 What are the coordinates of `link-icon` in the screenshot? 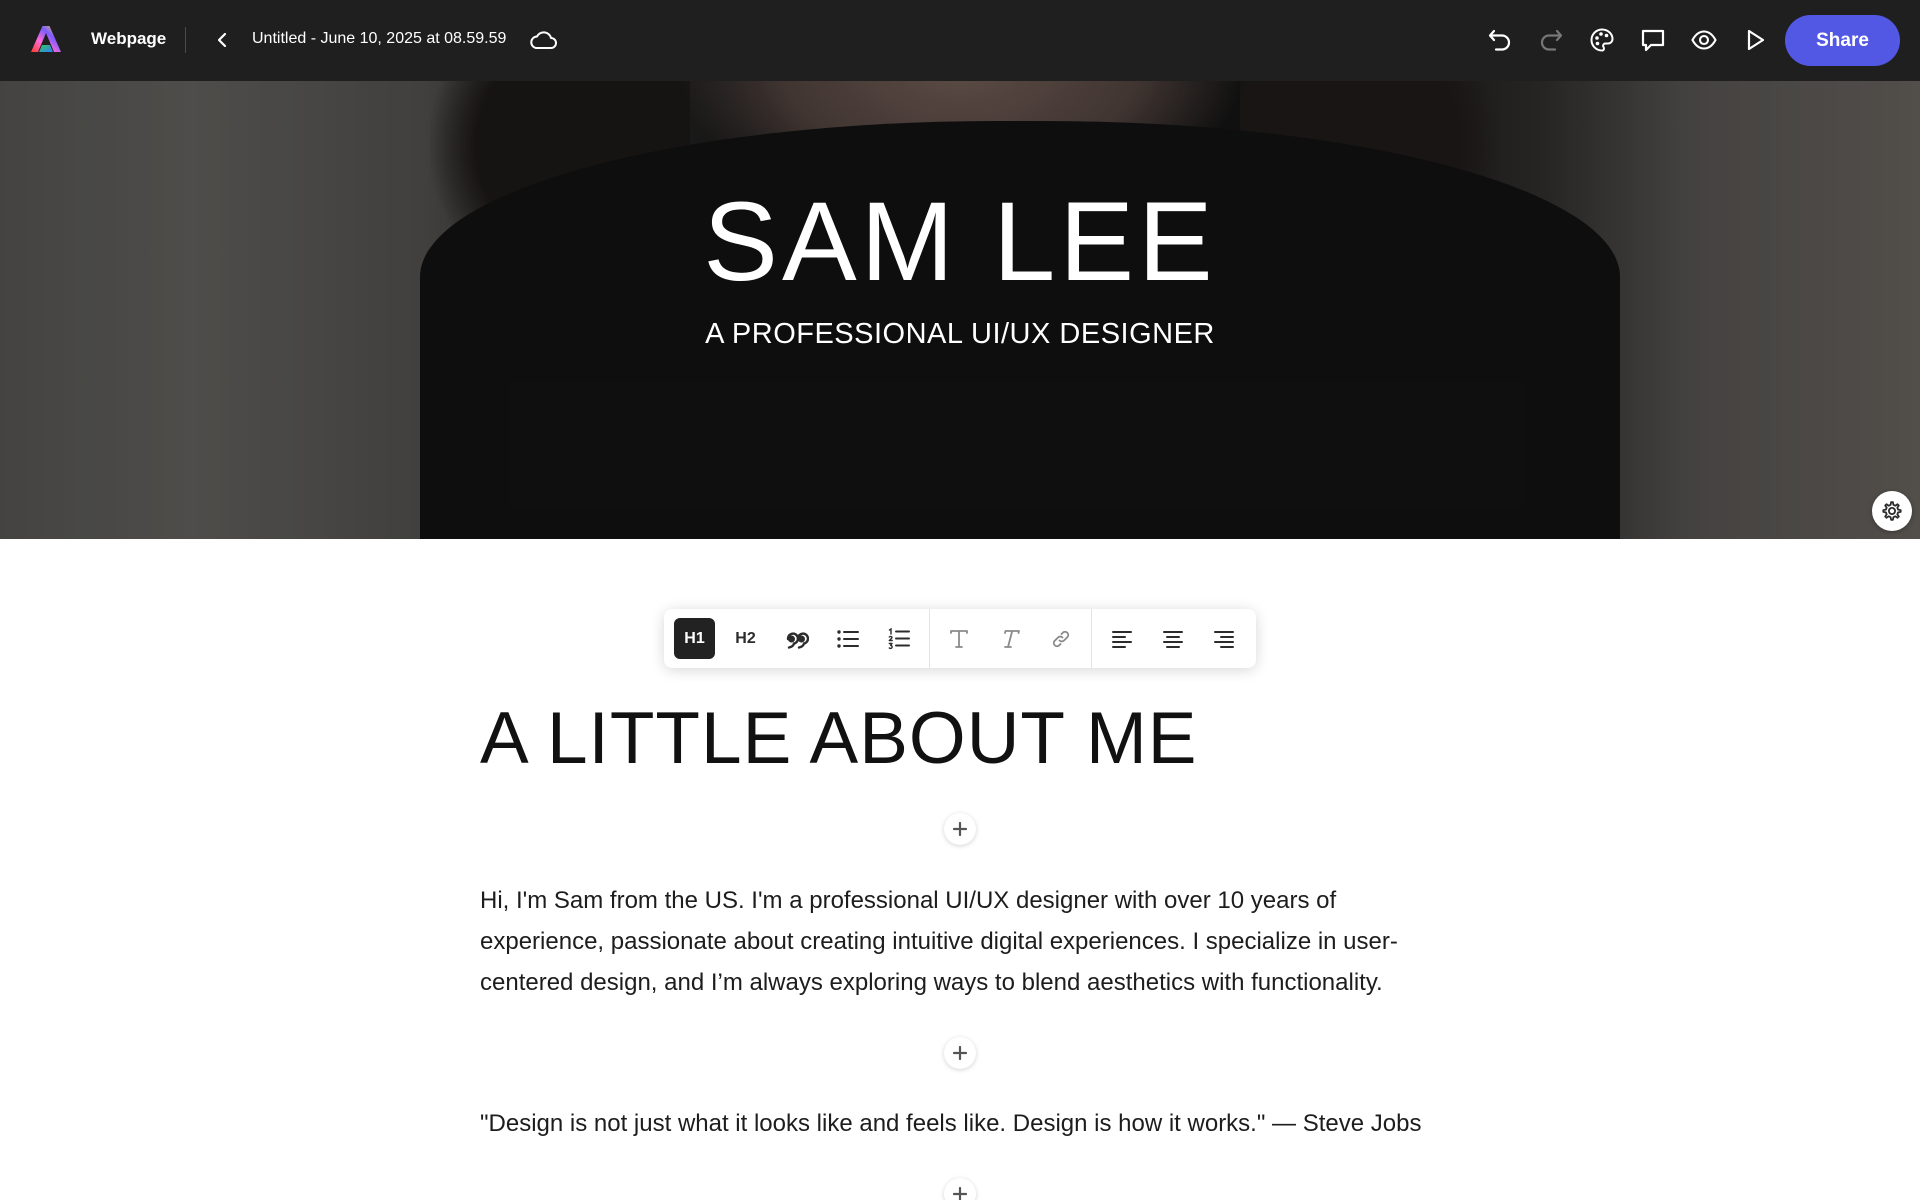 It's located at (1060, 638).